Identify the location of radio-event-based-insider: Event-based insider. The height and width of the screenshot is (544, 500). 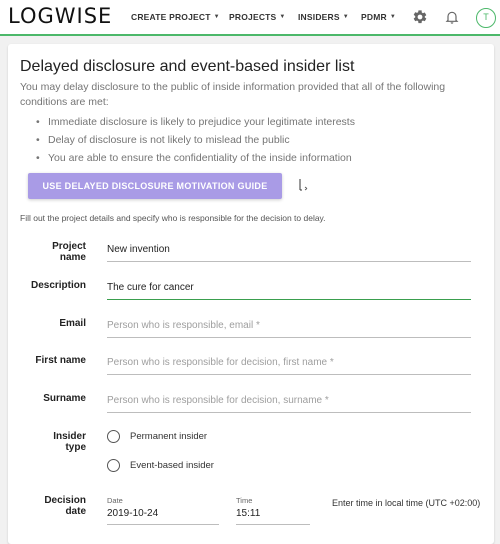
(160, 465).